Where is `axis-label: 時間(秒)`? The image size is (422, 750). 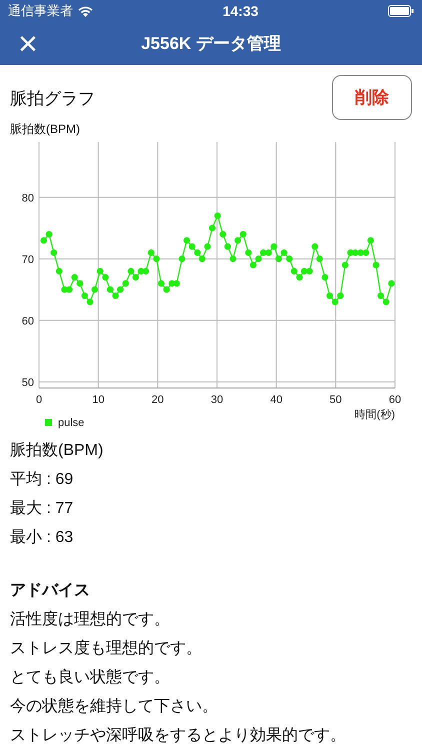 axis-label: 時間(秒) is located at coordinates (374, 415).